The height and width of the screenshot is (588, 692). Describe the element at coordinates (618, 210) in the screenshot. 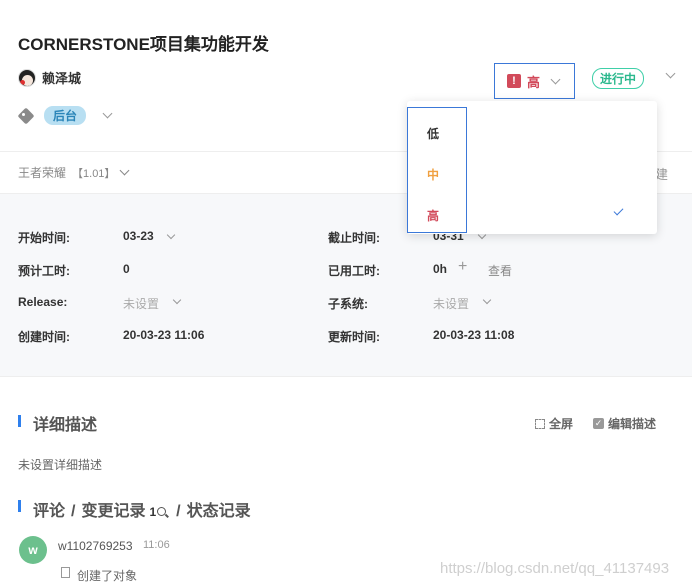

I see `check-icon` at that location.